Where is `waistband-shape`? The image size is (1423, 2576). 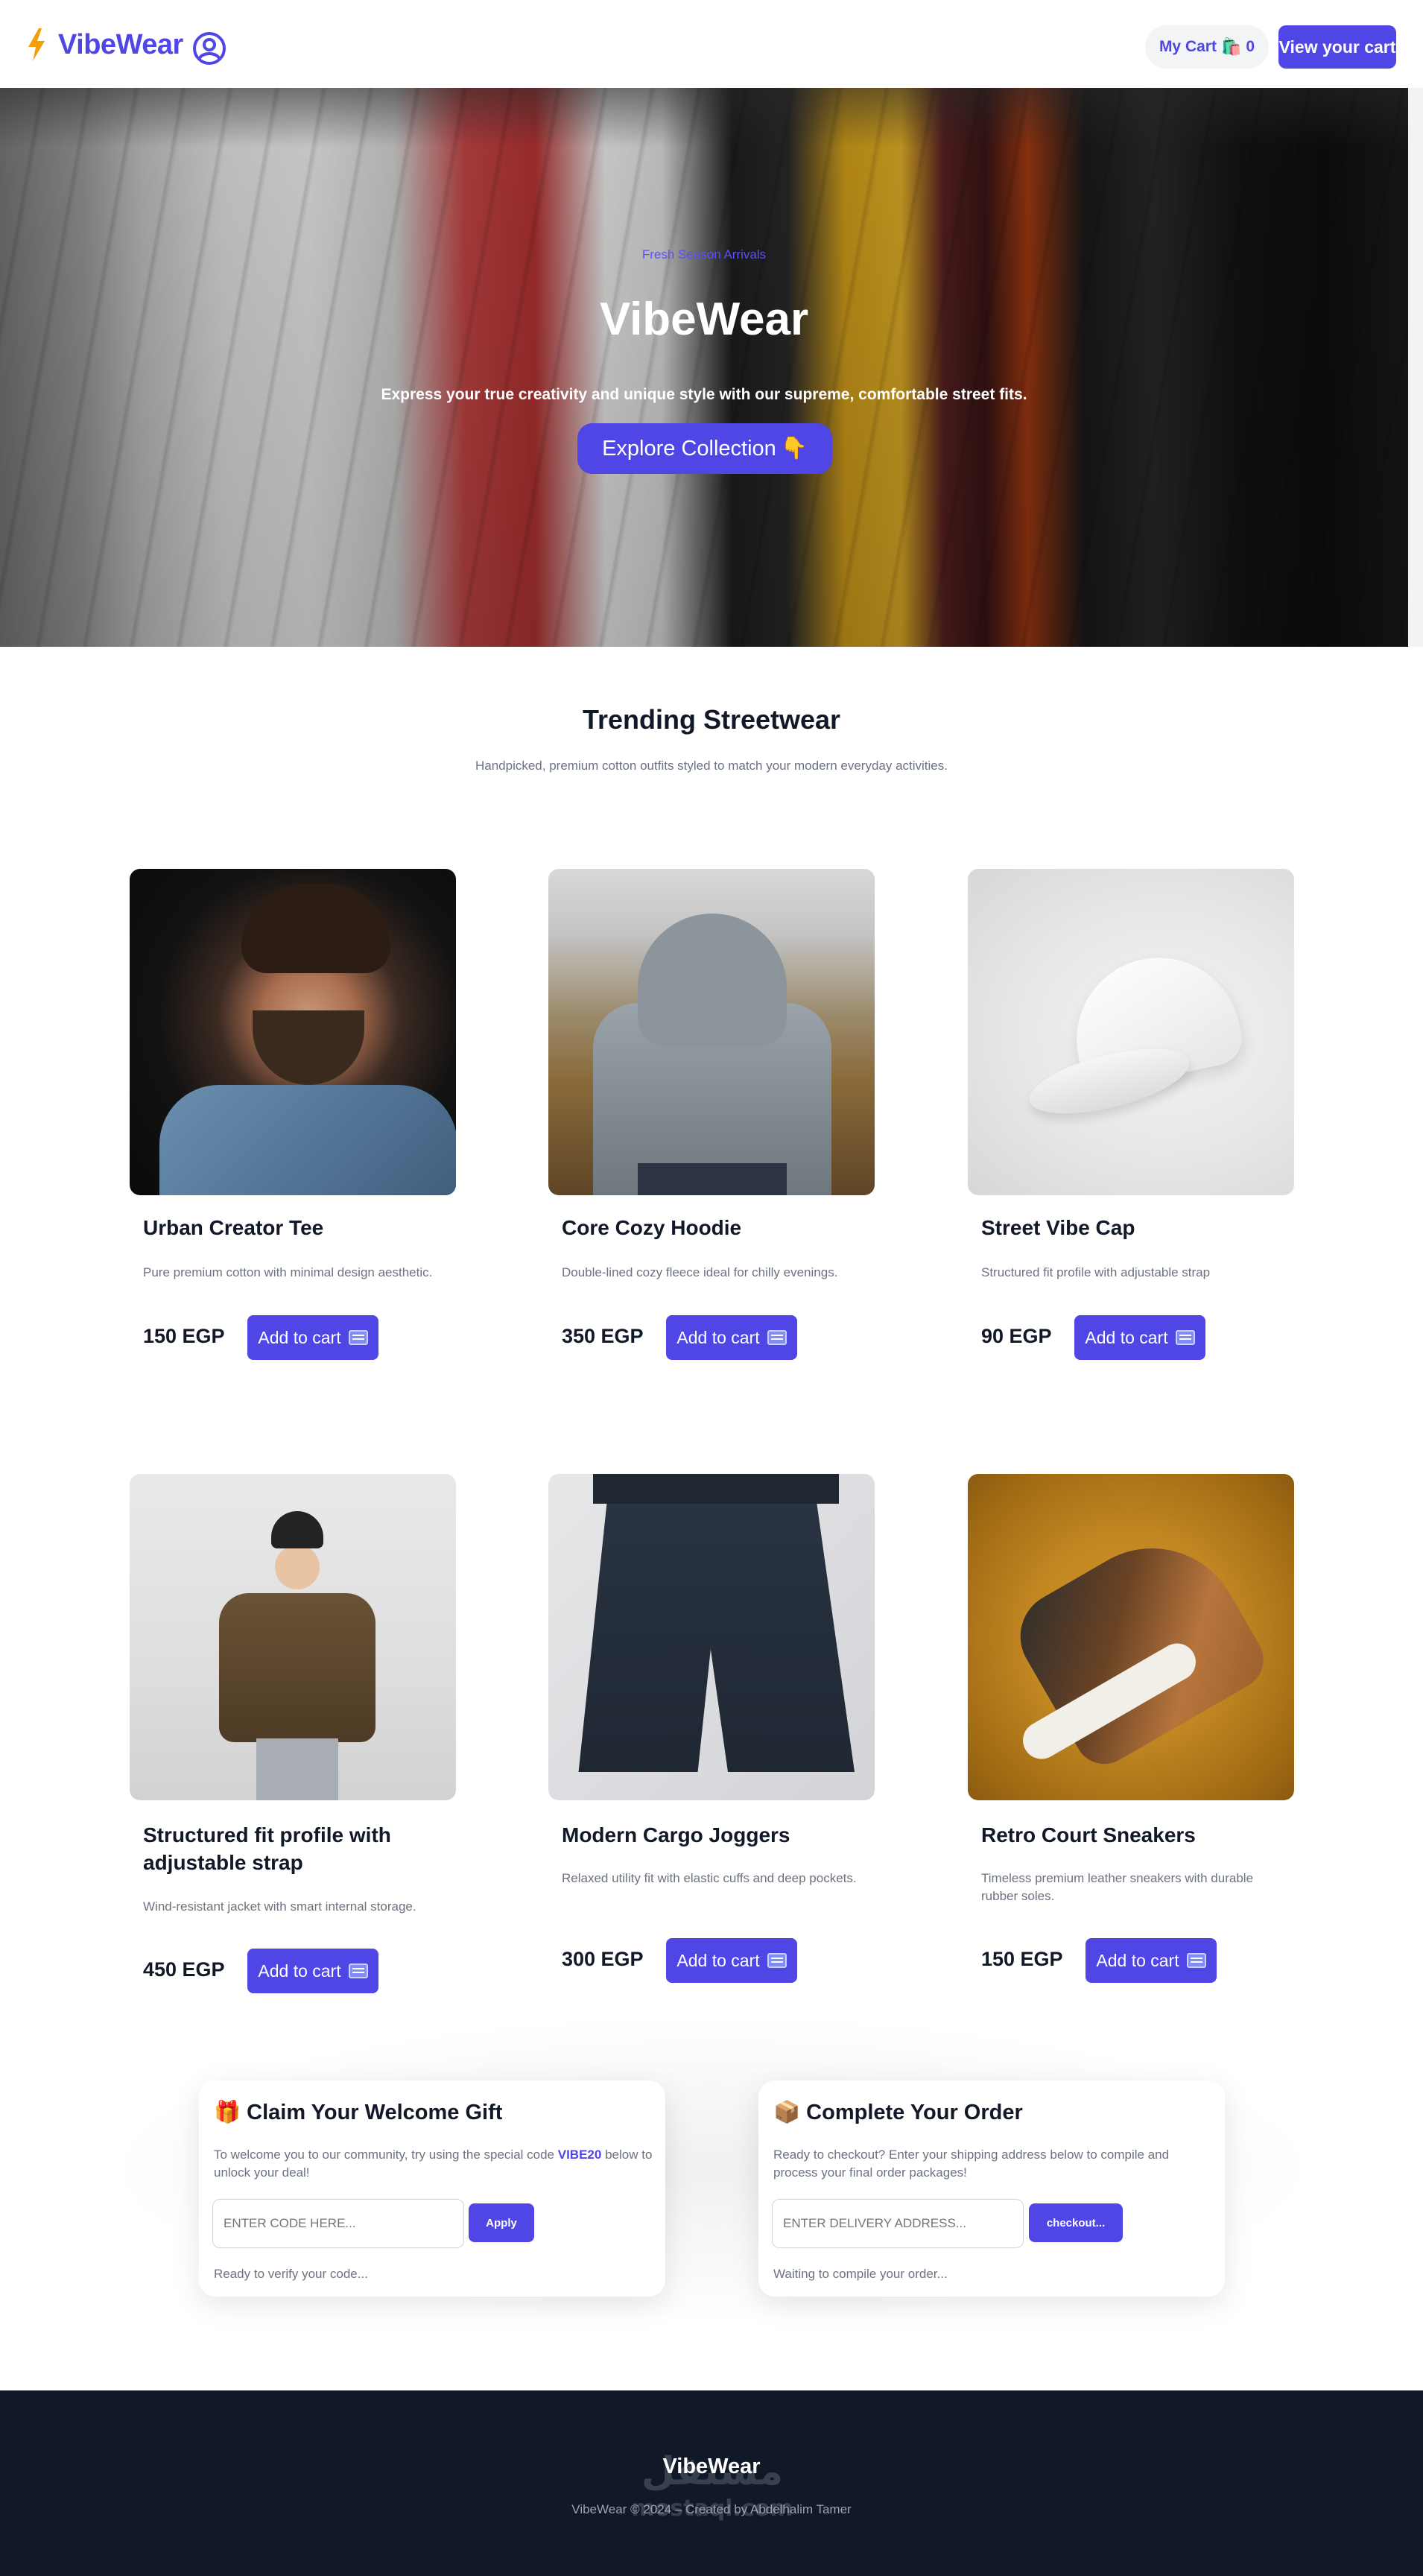
waistband-shape is located at coordinates (716, 1489).